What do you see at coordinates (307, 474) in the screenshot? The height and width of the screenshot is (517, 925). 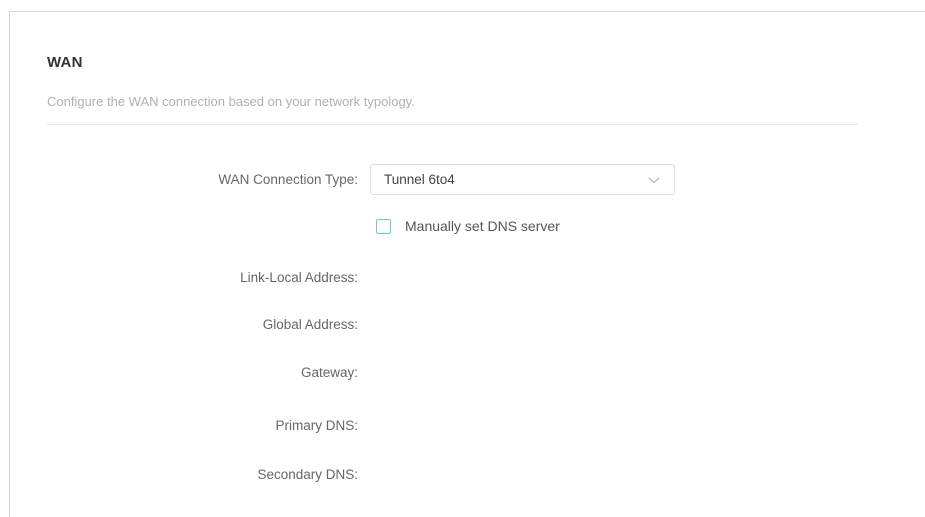 I see `secondary-dns-label: Secondary DNS:` at bounding box center [307, 474].